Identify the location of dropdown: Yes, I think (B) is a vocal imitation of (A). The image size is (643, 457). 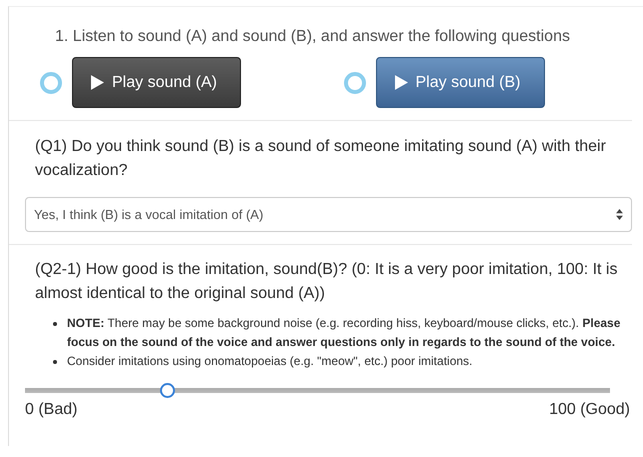
(328, 214).